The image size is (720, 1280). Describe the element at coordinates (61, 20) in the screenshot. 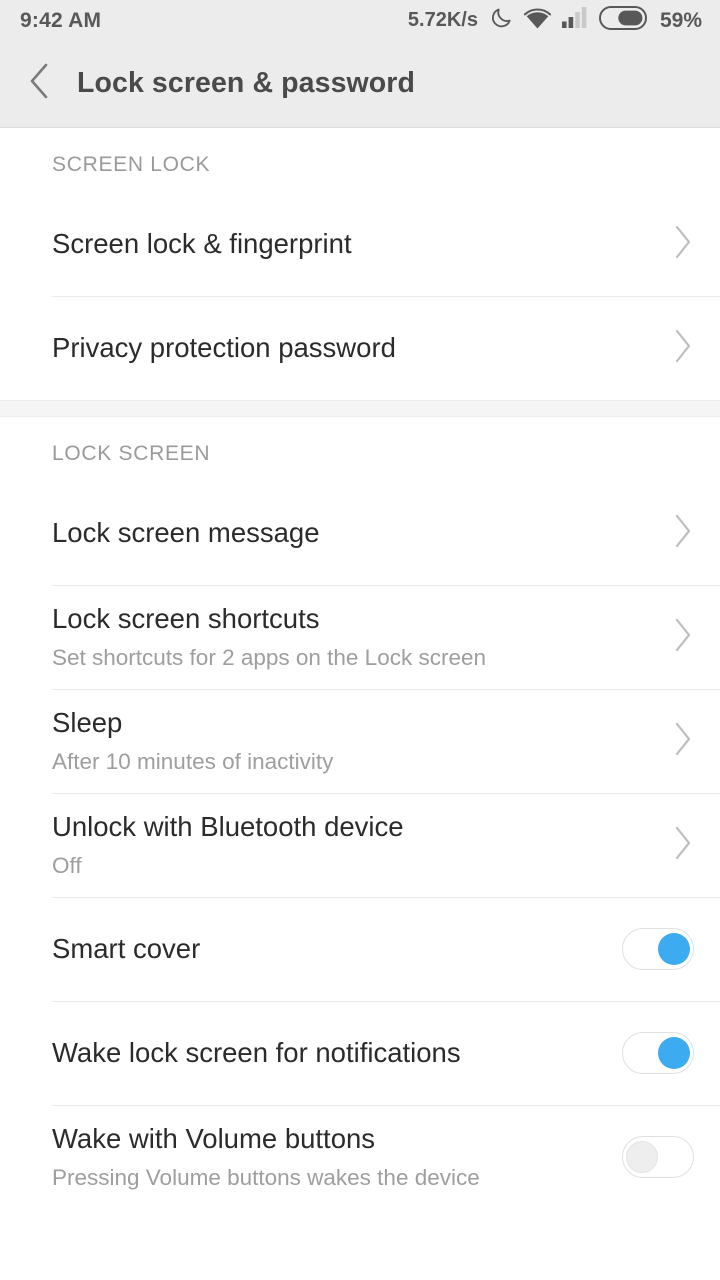

I see `status-bar-clock: 9:42 AM` at that location.